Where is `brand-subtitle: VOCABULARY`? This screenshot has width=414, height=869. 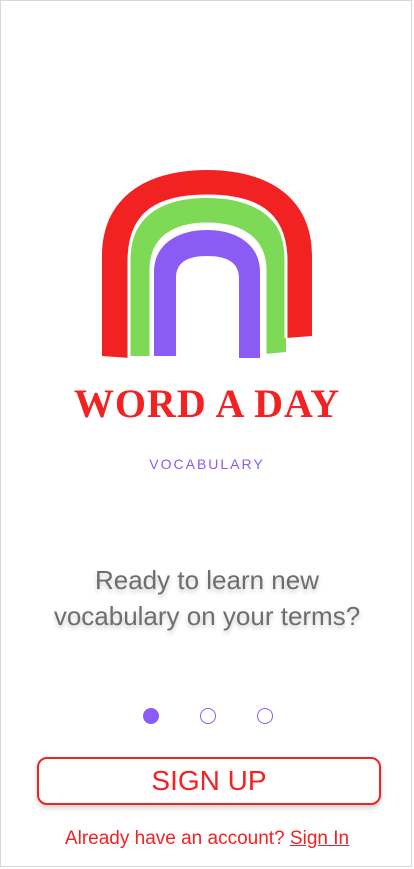 brand-subtitle: VOCABULARY is located at coordinates (207, 464).